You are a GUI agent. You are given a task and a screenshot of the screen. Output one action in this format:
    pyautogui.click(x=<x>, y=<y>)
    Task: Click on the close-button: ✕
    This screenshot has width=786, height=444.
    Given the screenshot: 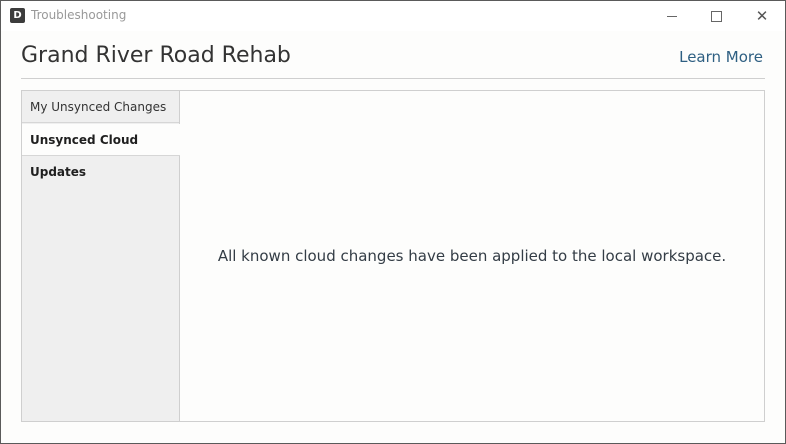 What is the action you would take?
    pyautogui.click(x=762, y=16)
    